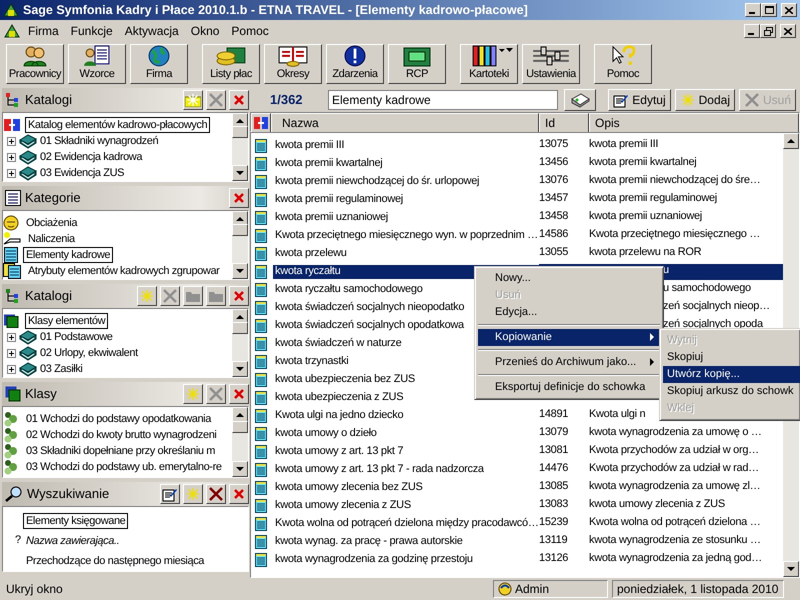  I want to click on table-cell: kwota premii regulaminowej, so click(653, 198).